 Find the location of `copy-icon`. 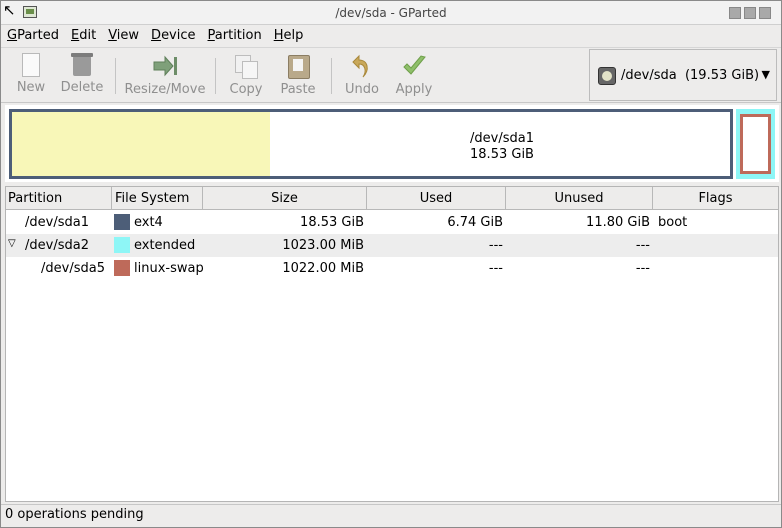

copy-icon is located at coordinates (246, 66).